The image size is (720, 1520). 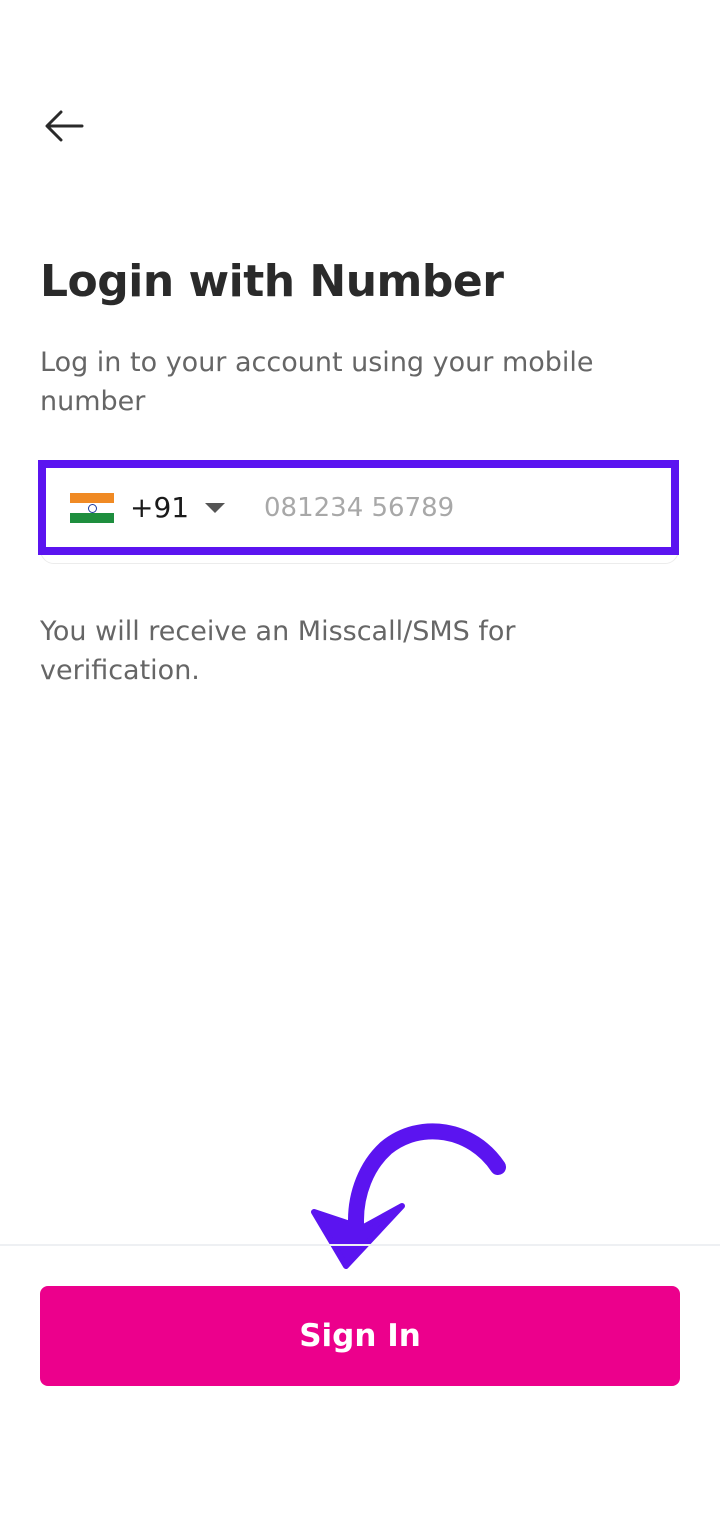 I want to click on sign-in-button: Sign In, so click(x=360, y=1336).